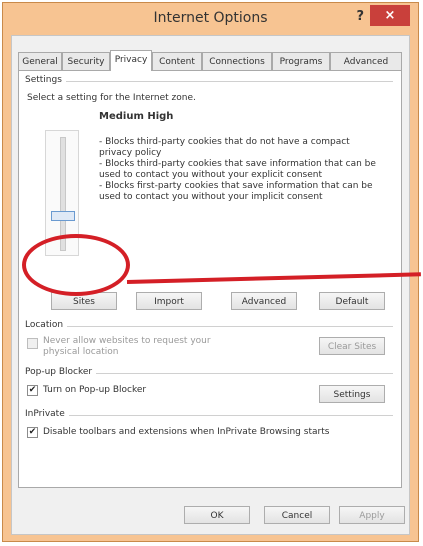 The image size is (423, 546). What do you see at coordinates (86, 61) in the screenshot?
I see `tab-security: Security` at bounding box center [86, 61].